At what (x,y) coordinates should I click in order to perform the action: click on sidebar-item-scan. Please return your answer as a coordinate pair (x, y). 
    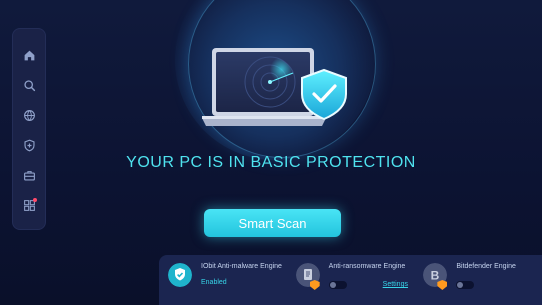
    Looking at the image, I should click on (29, 85).